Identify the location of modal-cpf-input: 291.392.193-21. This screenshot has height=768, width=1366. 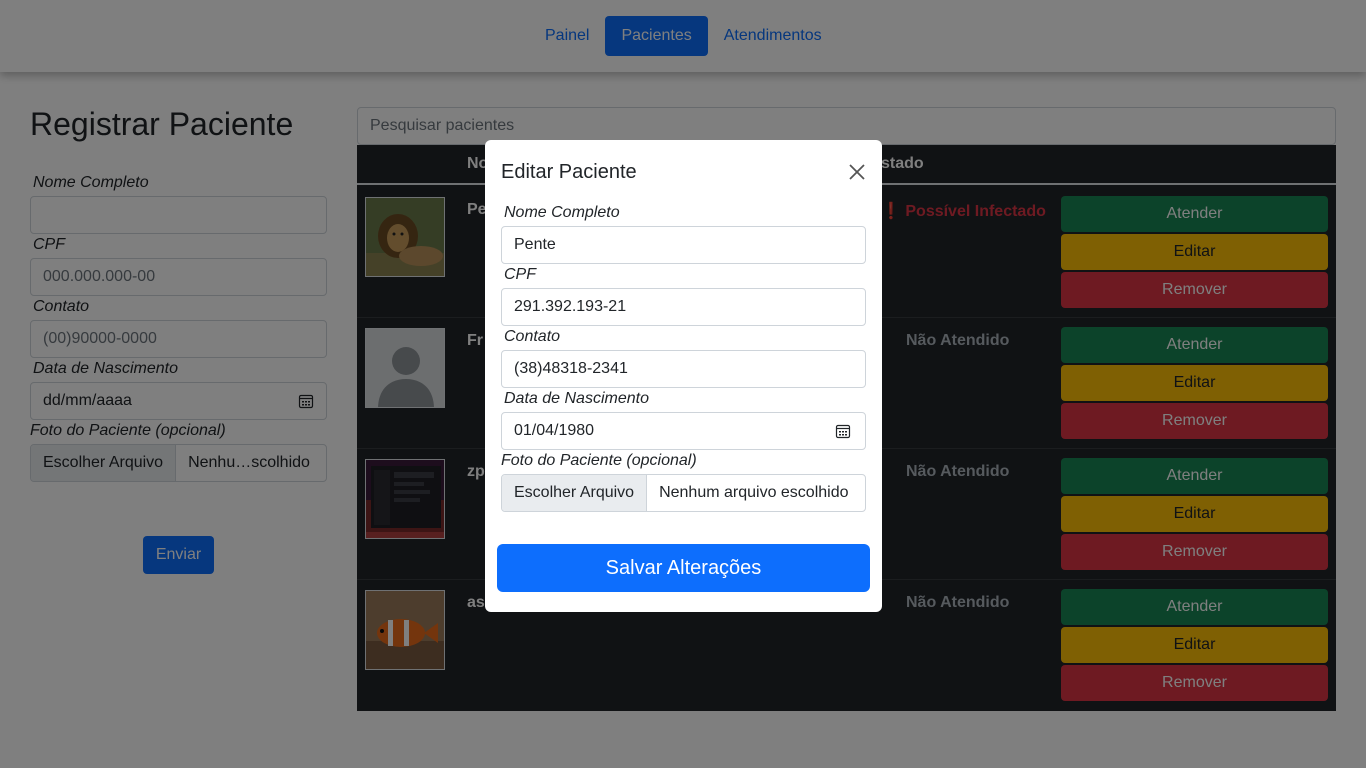
(683, 307).